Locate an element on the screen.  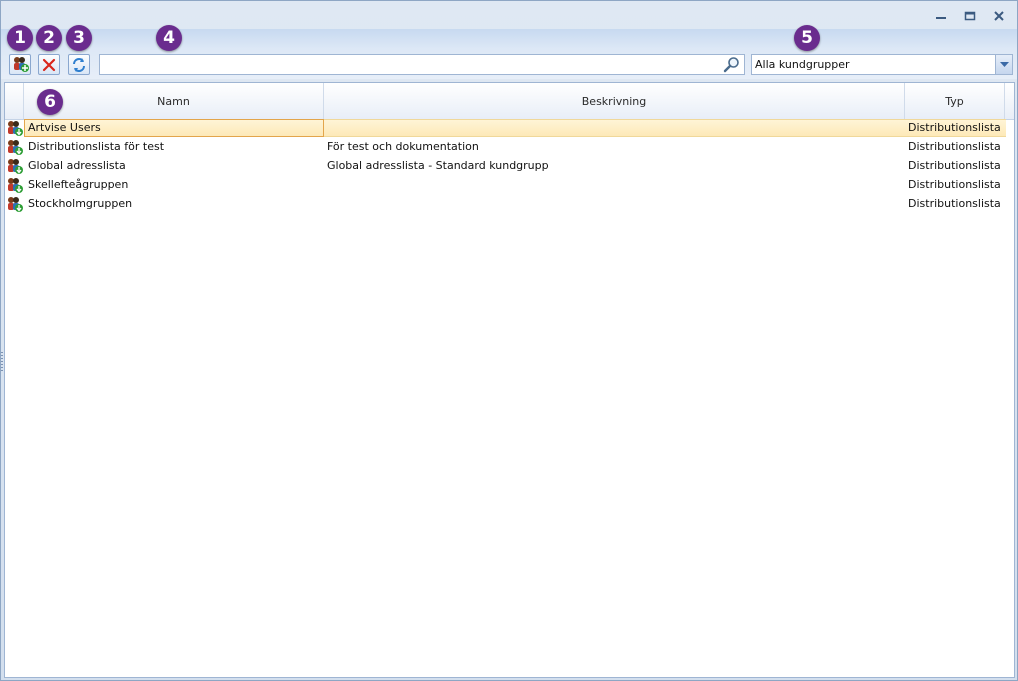
row-description: Global adresslista - Standard kundgrupp is located at coordinates (438, 165).